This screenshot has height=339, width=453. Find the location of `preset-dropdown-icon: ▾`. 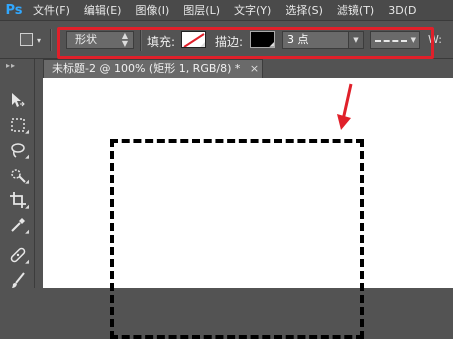

preset-dropdown-icon: ▾ is located at coordinates (39, 40).